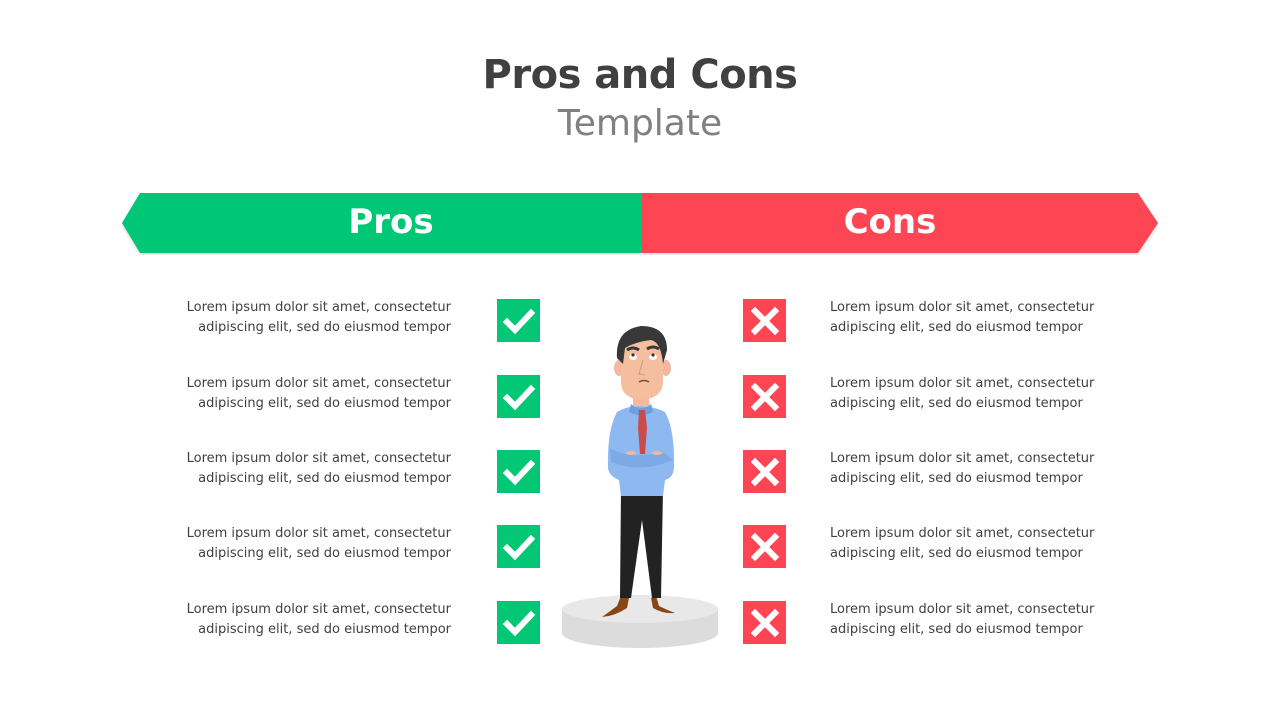  I want to click on businessman-illustration, so click(640, 488).